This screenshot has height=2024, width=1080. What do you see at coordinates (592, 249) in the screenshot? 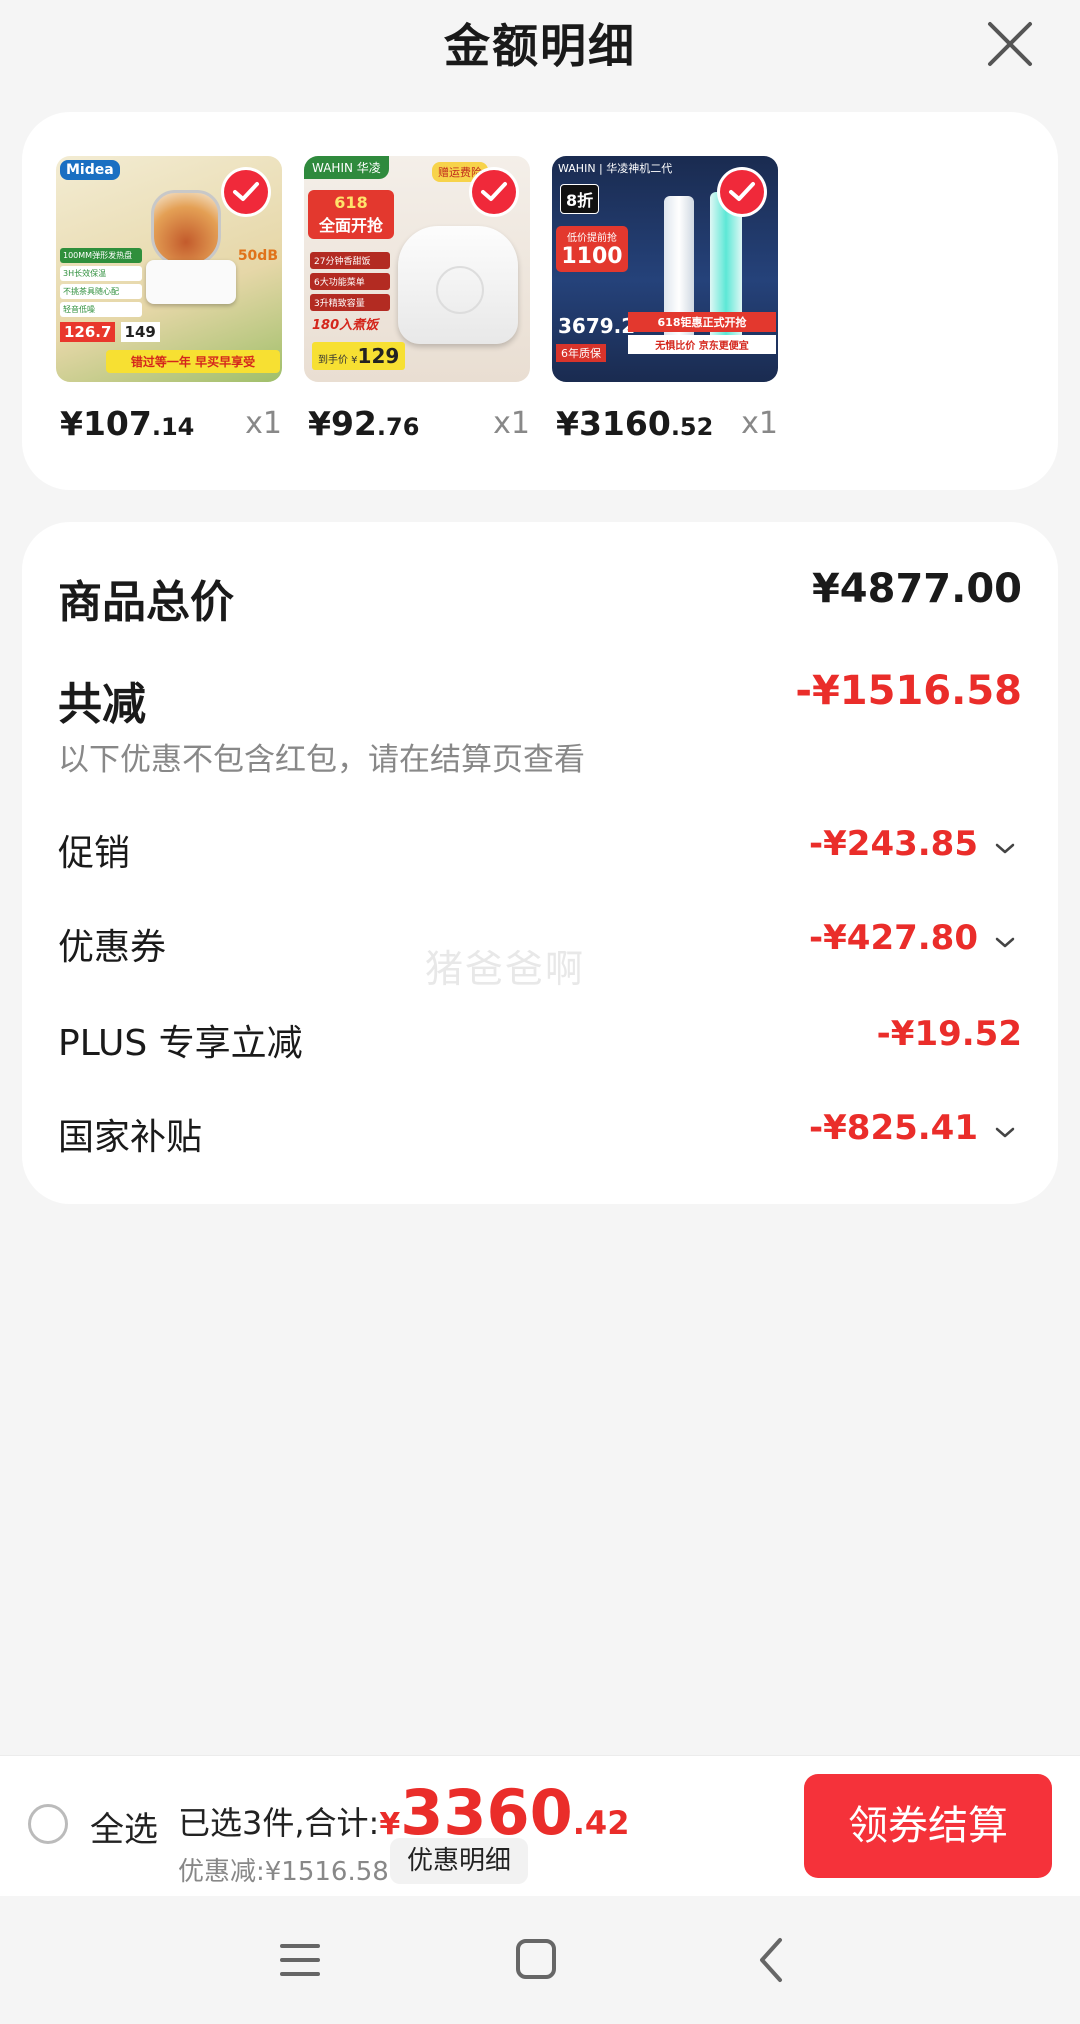
I see `promo-block: 低价提前抢 1100` at bounding box center [592, 249].